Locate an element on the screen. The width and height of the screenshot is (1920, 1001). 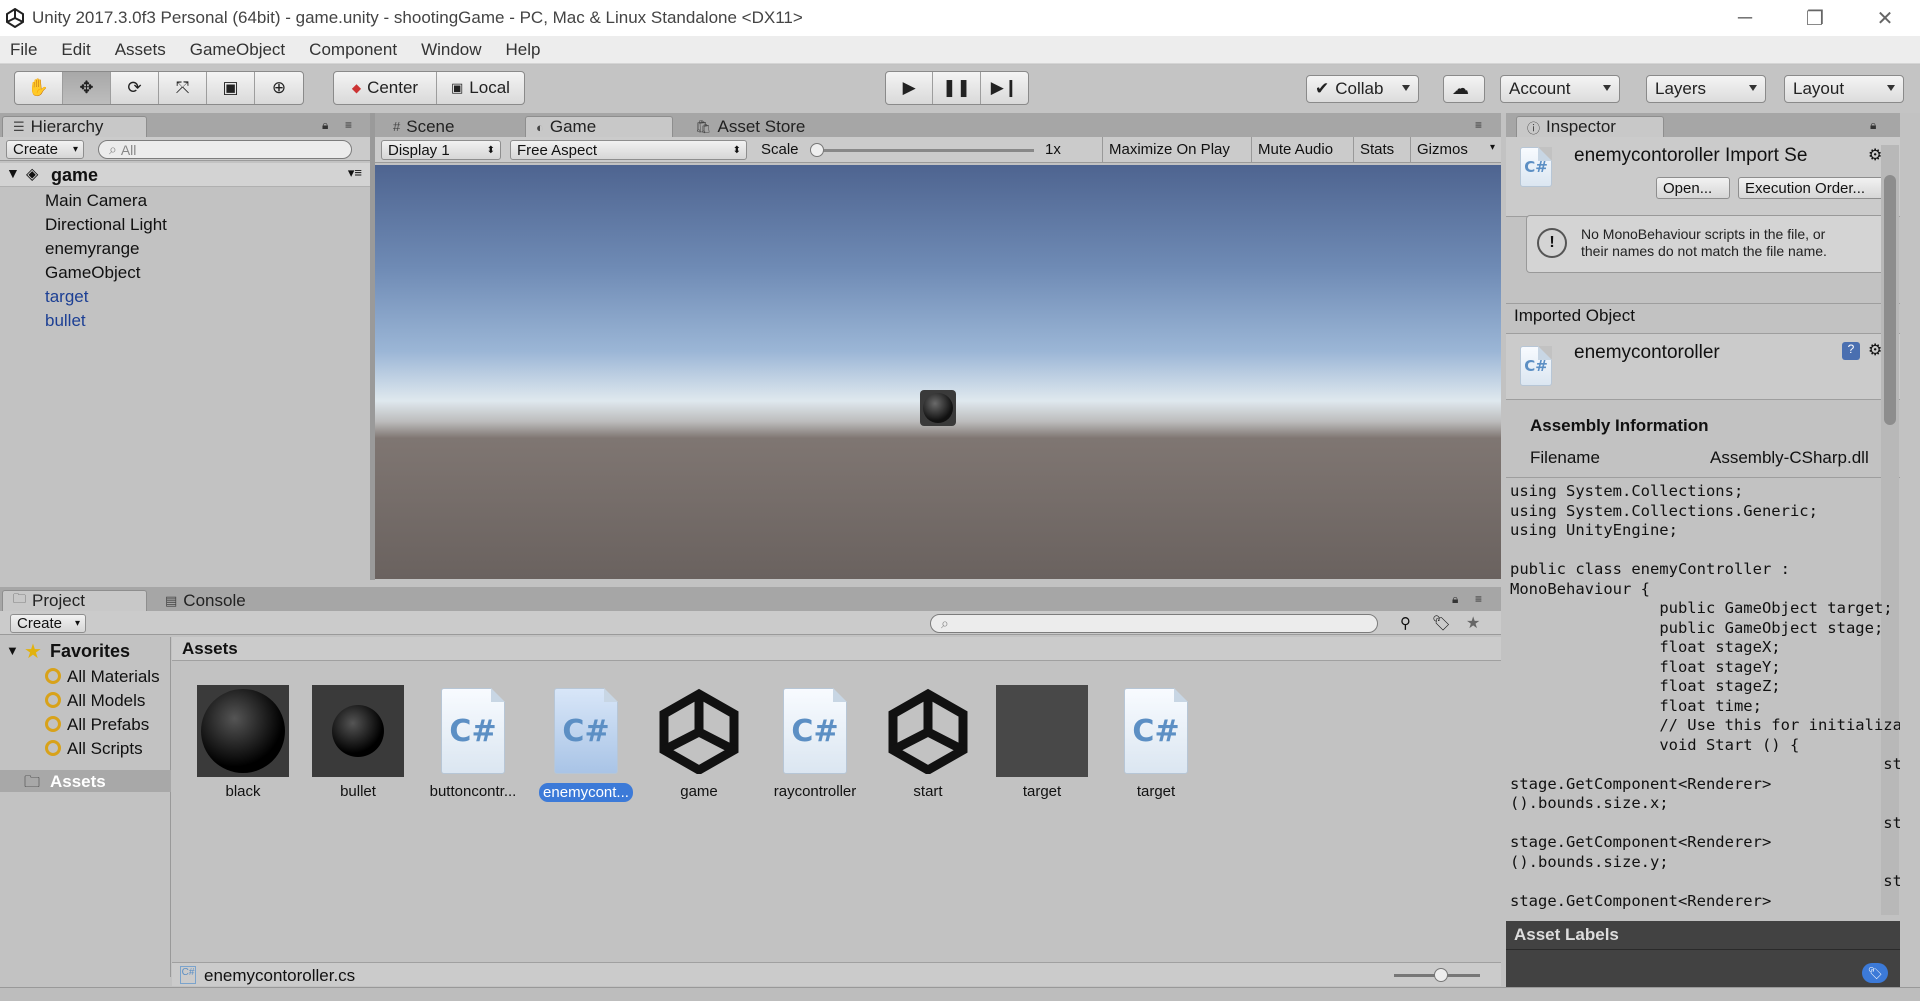
menu-window: Window is located at coordinates (451, 50).